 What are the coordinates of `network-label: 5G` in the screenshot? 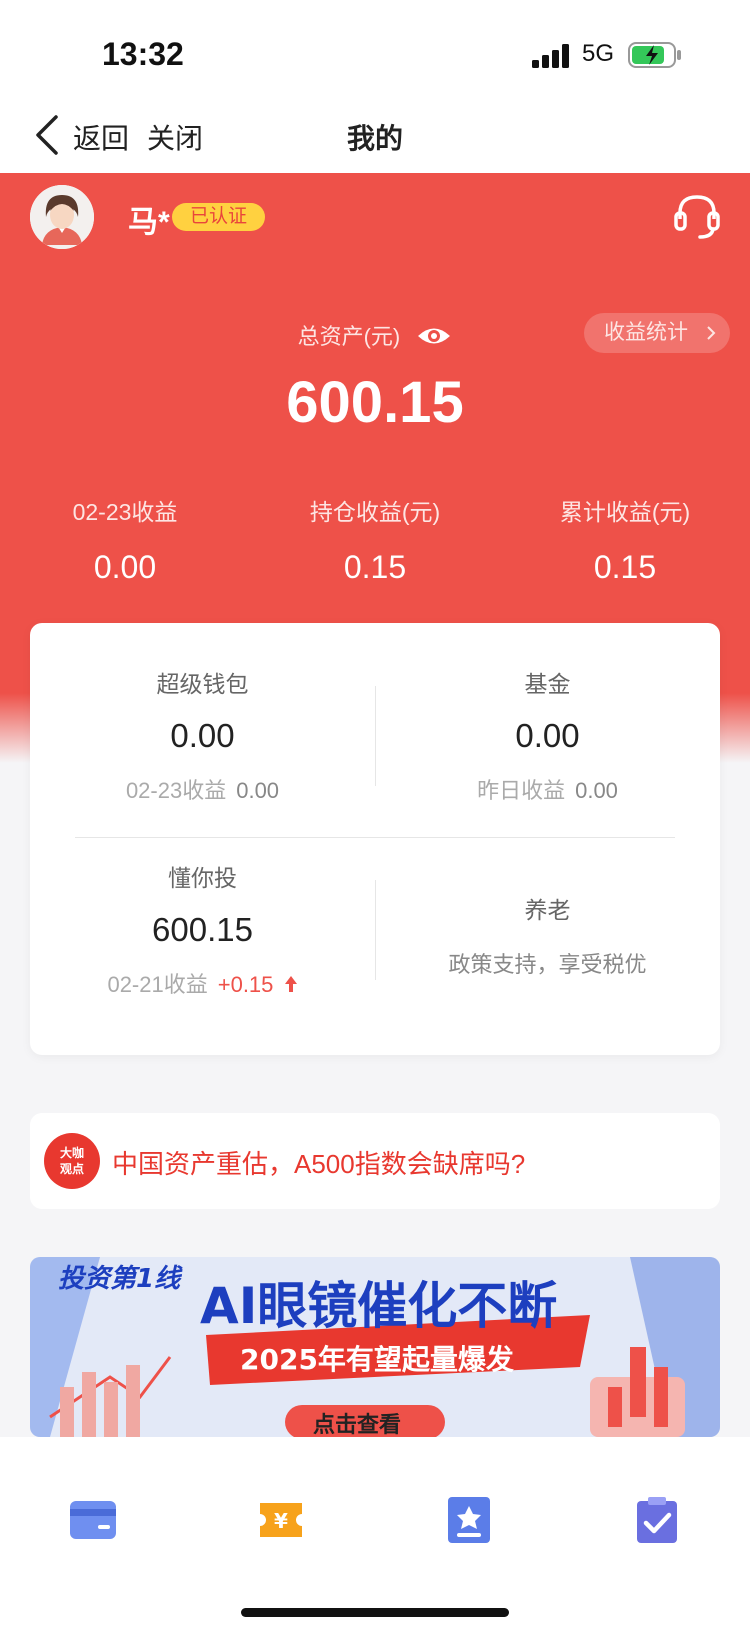 It's located at (598, 53).